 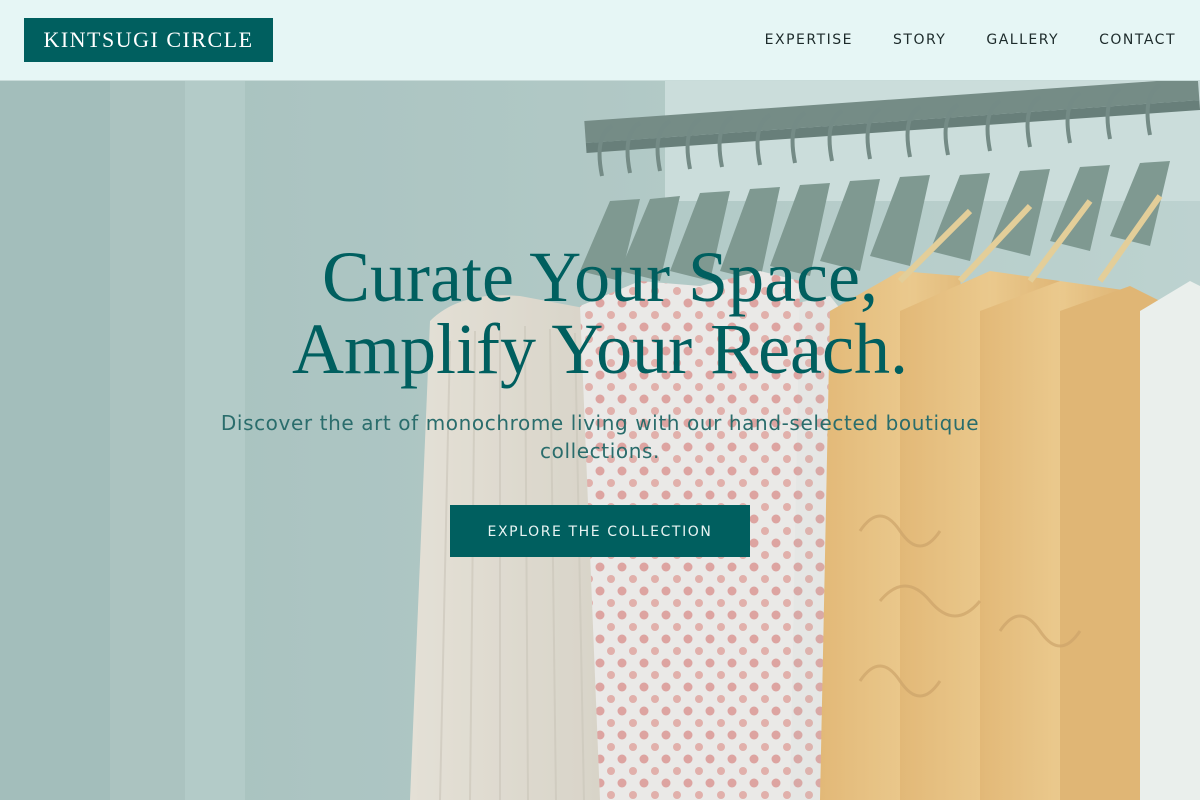 I want to click on hero-title: Curate Your Space, Amplify Your Reach., so click(x=600, y=313).